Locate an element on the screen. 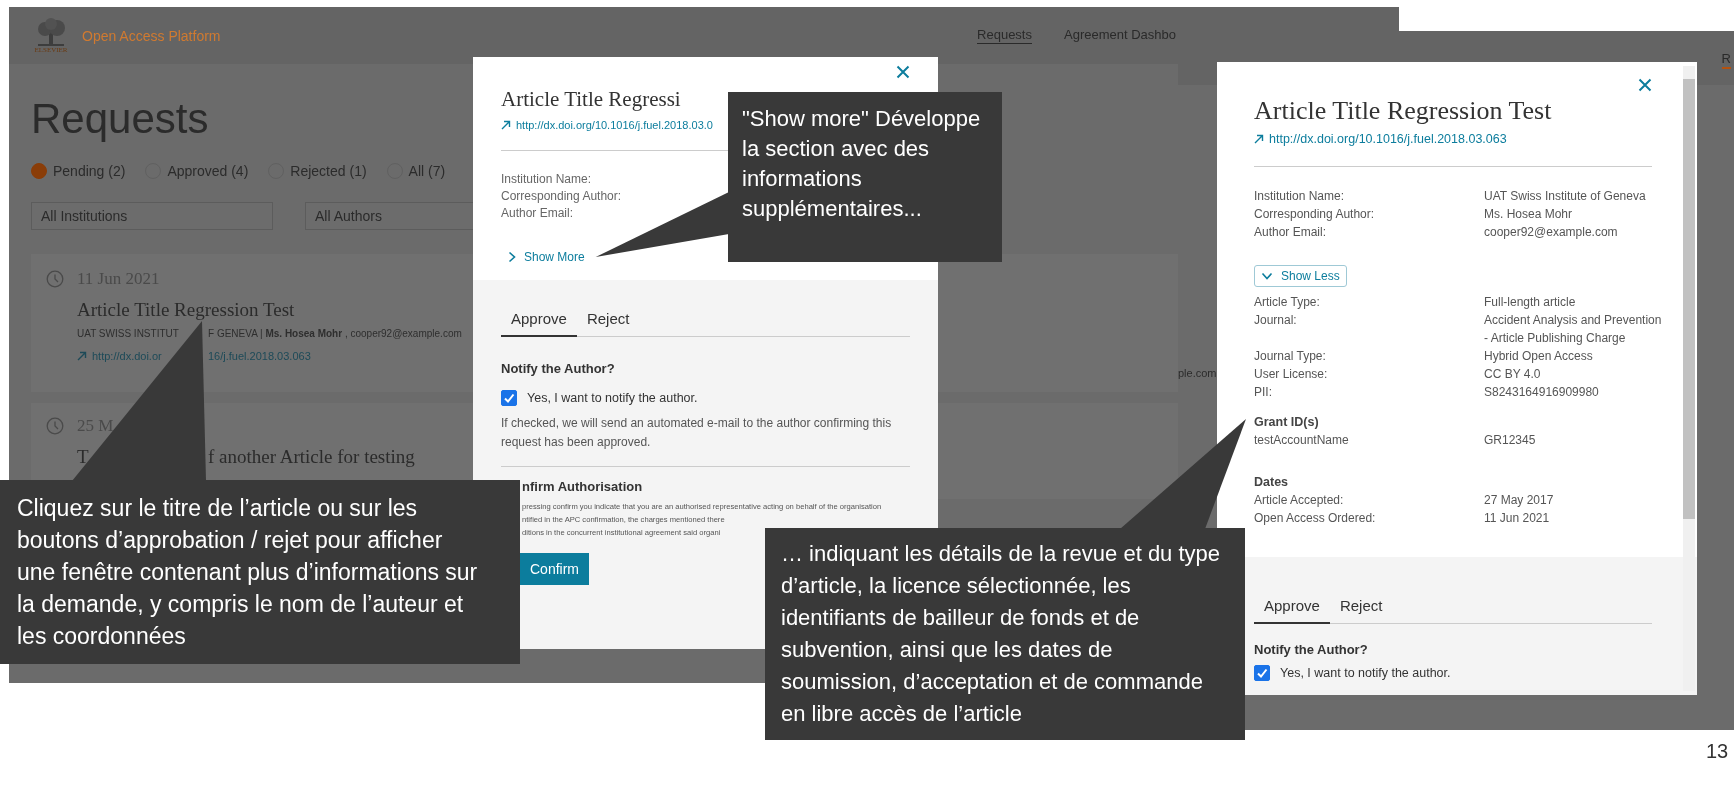 The image size is (1734, 785). article-title: f another Article for testing is located at coordinates (311, 457).